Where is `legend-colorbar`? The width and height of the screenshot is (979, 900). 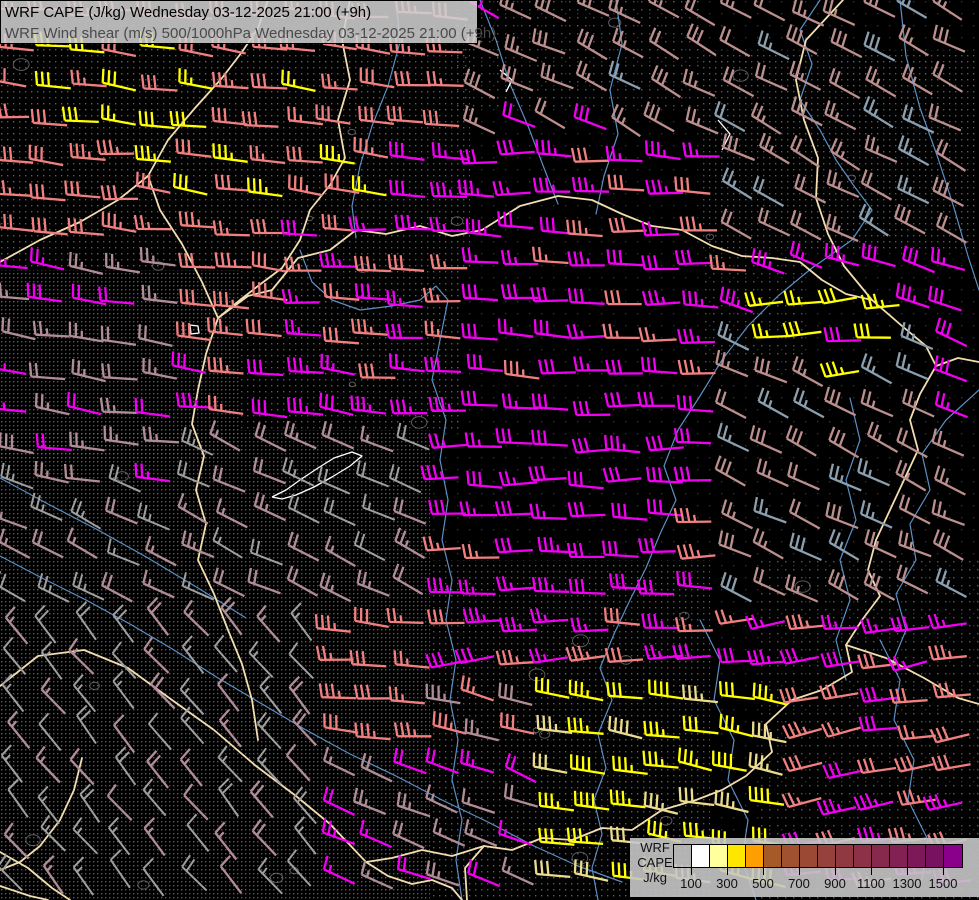
legend-colorbar is located at coordinates (818, 856).